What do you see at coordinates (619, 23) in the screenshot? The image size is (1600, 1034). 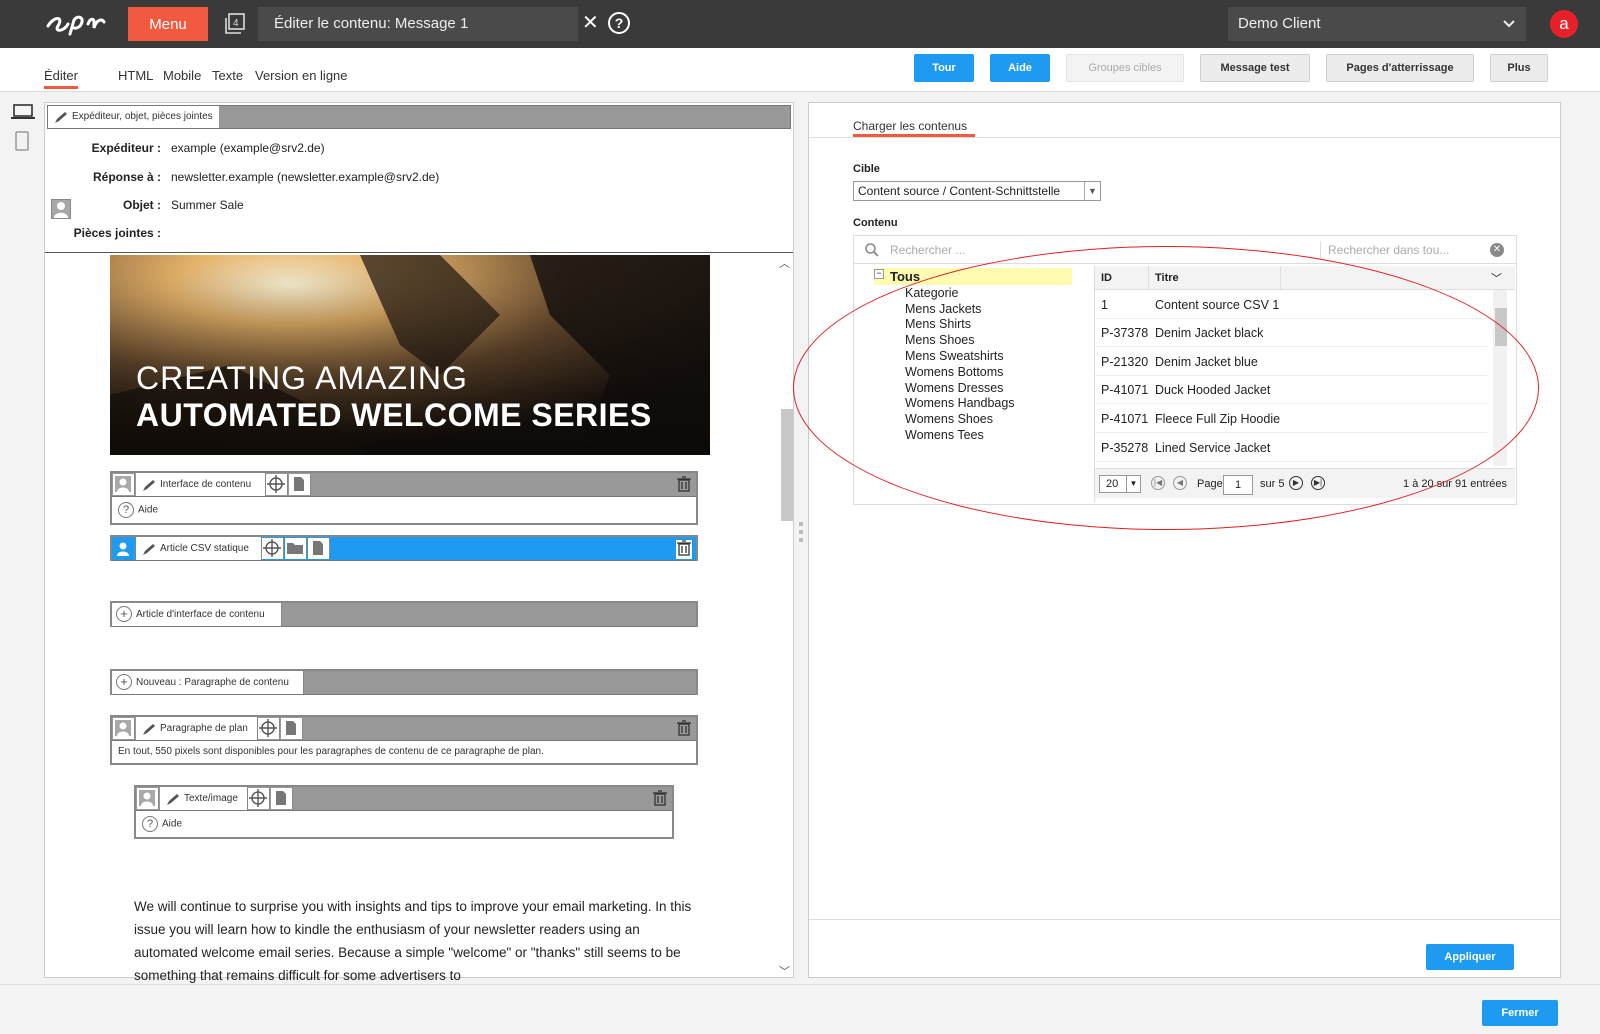 I see `help-icon: ?` at bounding box center [619, 23].